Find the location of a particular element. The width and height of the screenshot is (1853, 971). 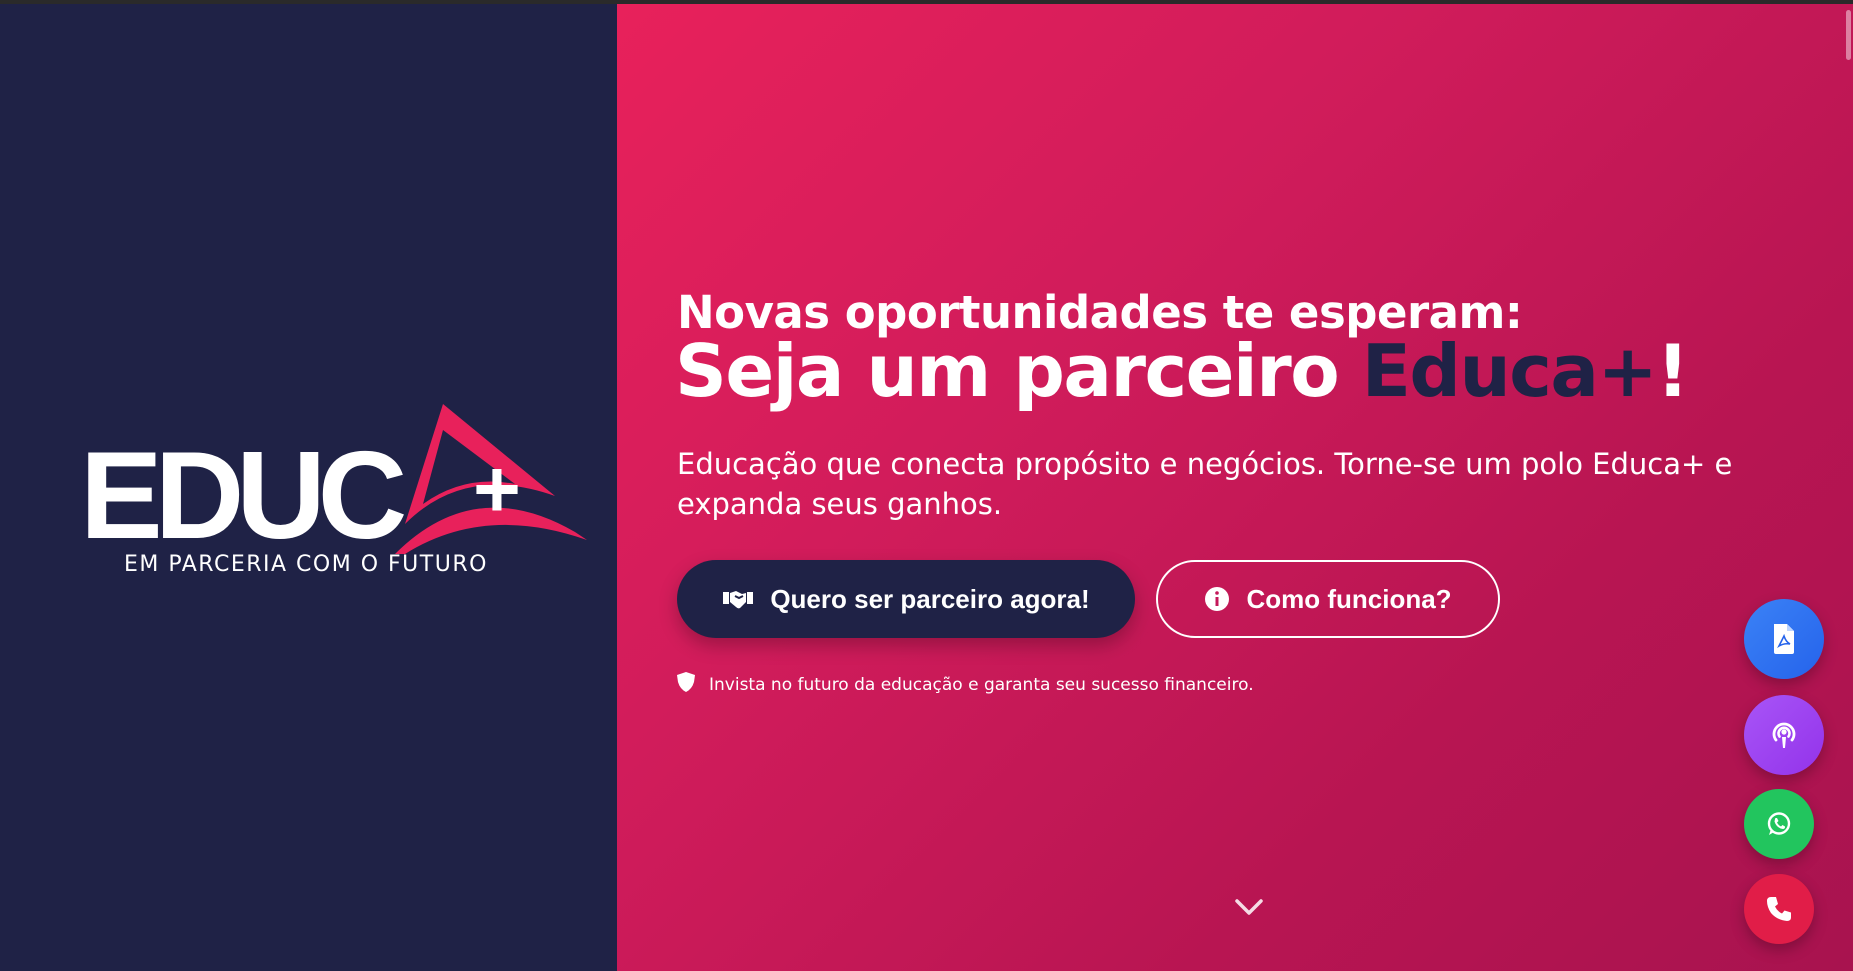

podcast-button is located at coordinates (1784, 735).